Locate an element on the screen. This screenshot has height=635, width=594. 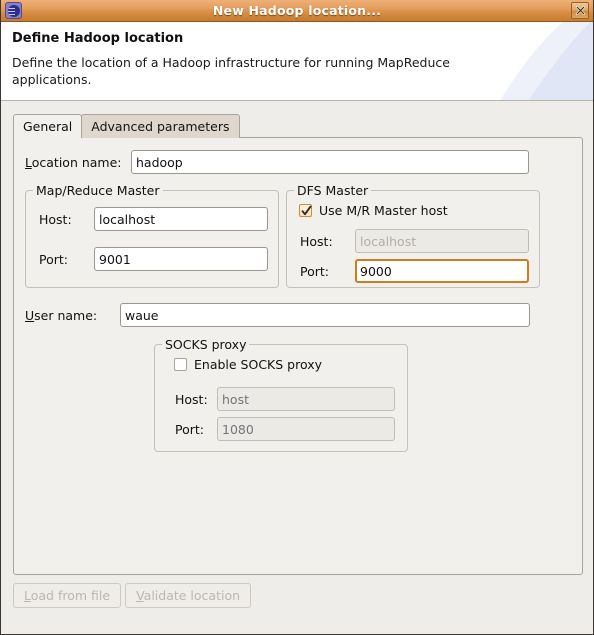
mr-host-row: Host: is located at coordinates (153, 219).